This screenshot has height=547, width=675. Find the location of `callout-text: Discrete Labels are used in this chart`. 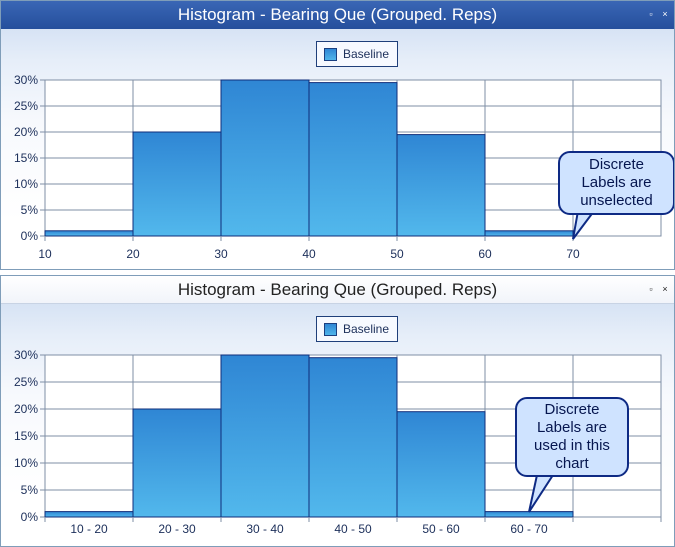

callout-text: Discrete Labels are used in this chart is located at coordinates (572, 437).